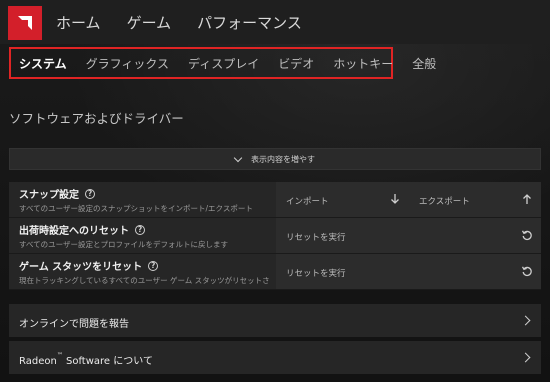 This screenshot has height=382, width=550. I want to click on main-nav: ホーム ゲーム パフォーマンス, so click(179, 22).